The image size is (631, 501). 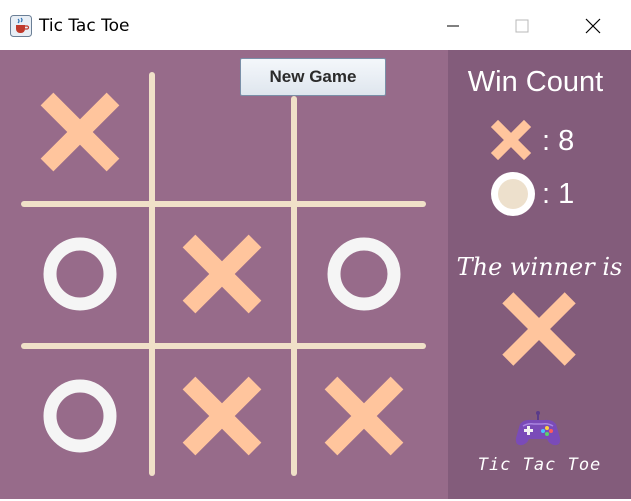 I want to click on window-title: Tic Tac Toe, so click(x=84, y=26).